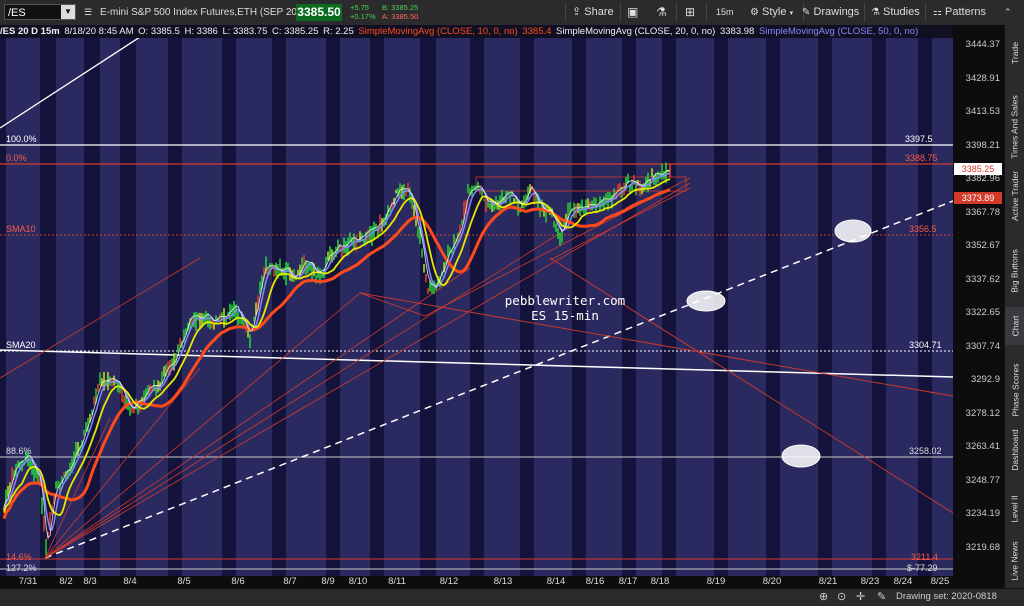 The width and height of the screenshot is (1024, 606). I want to click on pencil-icon: ✎, so click(881, 596).